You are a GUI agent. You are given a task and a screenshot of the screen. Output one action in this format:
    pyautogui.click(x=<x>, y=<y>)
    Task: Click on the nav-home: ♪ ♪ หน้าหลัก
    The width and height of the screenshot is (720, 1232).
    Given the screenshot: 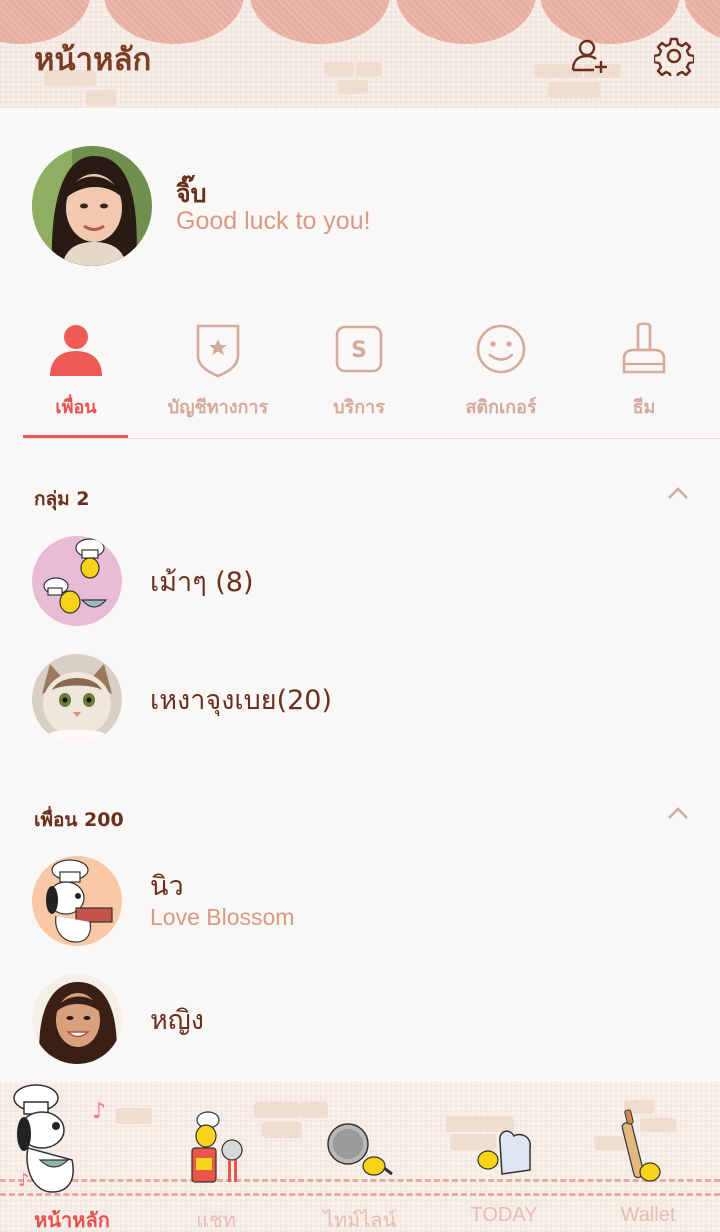 What is the action you would take?
    pyautogui.click(x=72, y=1157)
    